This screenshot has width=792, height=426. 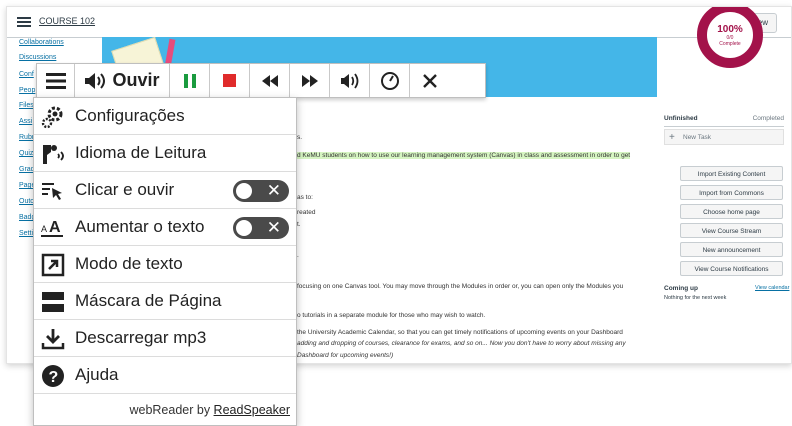 What do you see at coordinates (724, 137) in the screenshot?
I see `new-task-button: + New Task` at bounding box center [724, 137].